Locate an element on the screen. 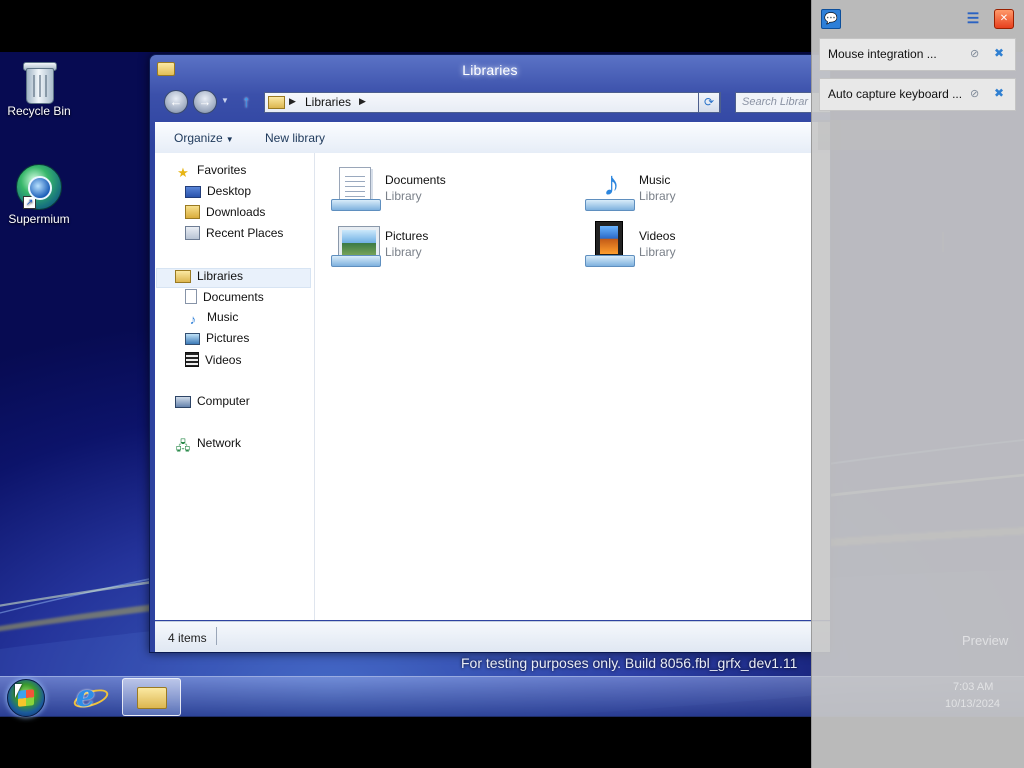 Image resolution: width=1024 pixels, height=768 pixels. nav-favorites: ★ Favorites is located at coordinates (210, 173).